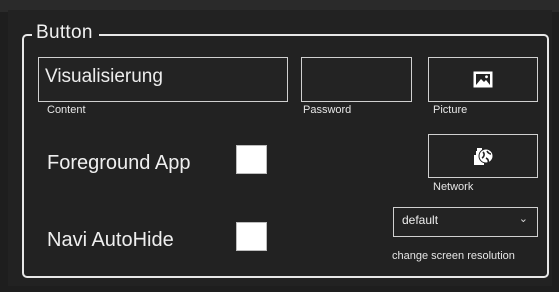 This screenshot has width=559, height=292. Describe the element at coordinates (104, 76) in the screenshot. I see `content-value: Visualisierung` at that location.